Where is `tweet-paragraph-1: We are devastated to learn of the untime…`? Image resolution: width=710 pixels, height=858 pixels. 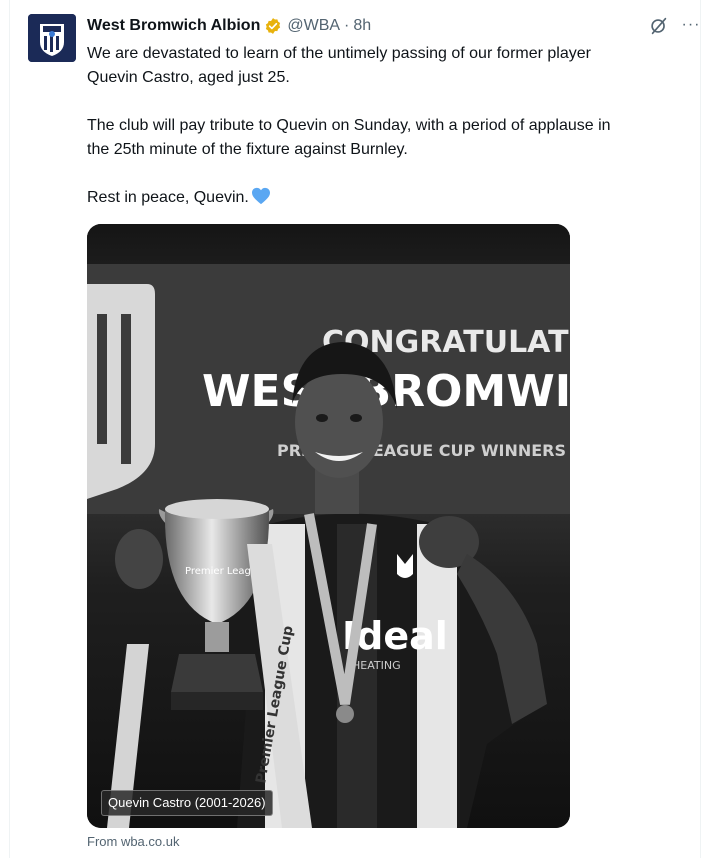
tweet-paragraph-1: We are devastated to learn of the untime… is located at coordinates (339, 65).